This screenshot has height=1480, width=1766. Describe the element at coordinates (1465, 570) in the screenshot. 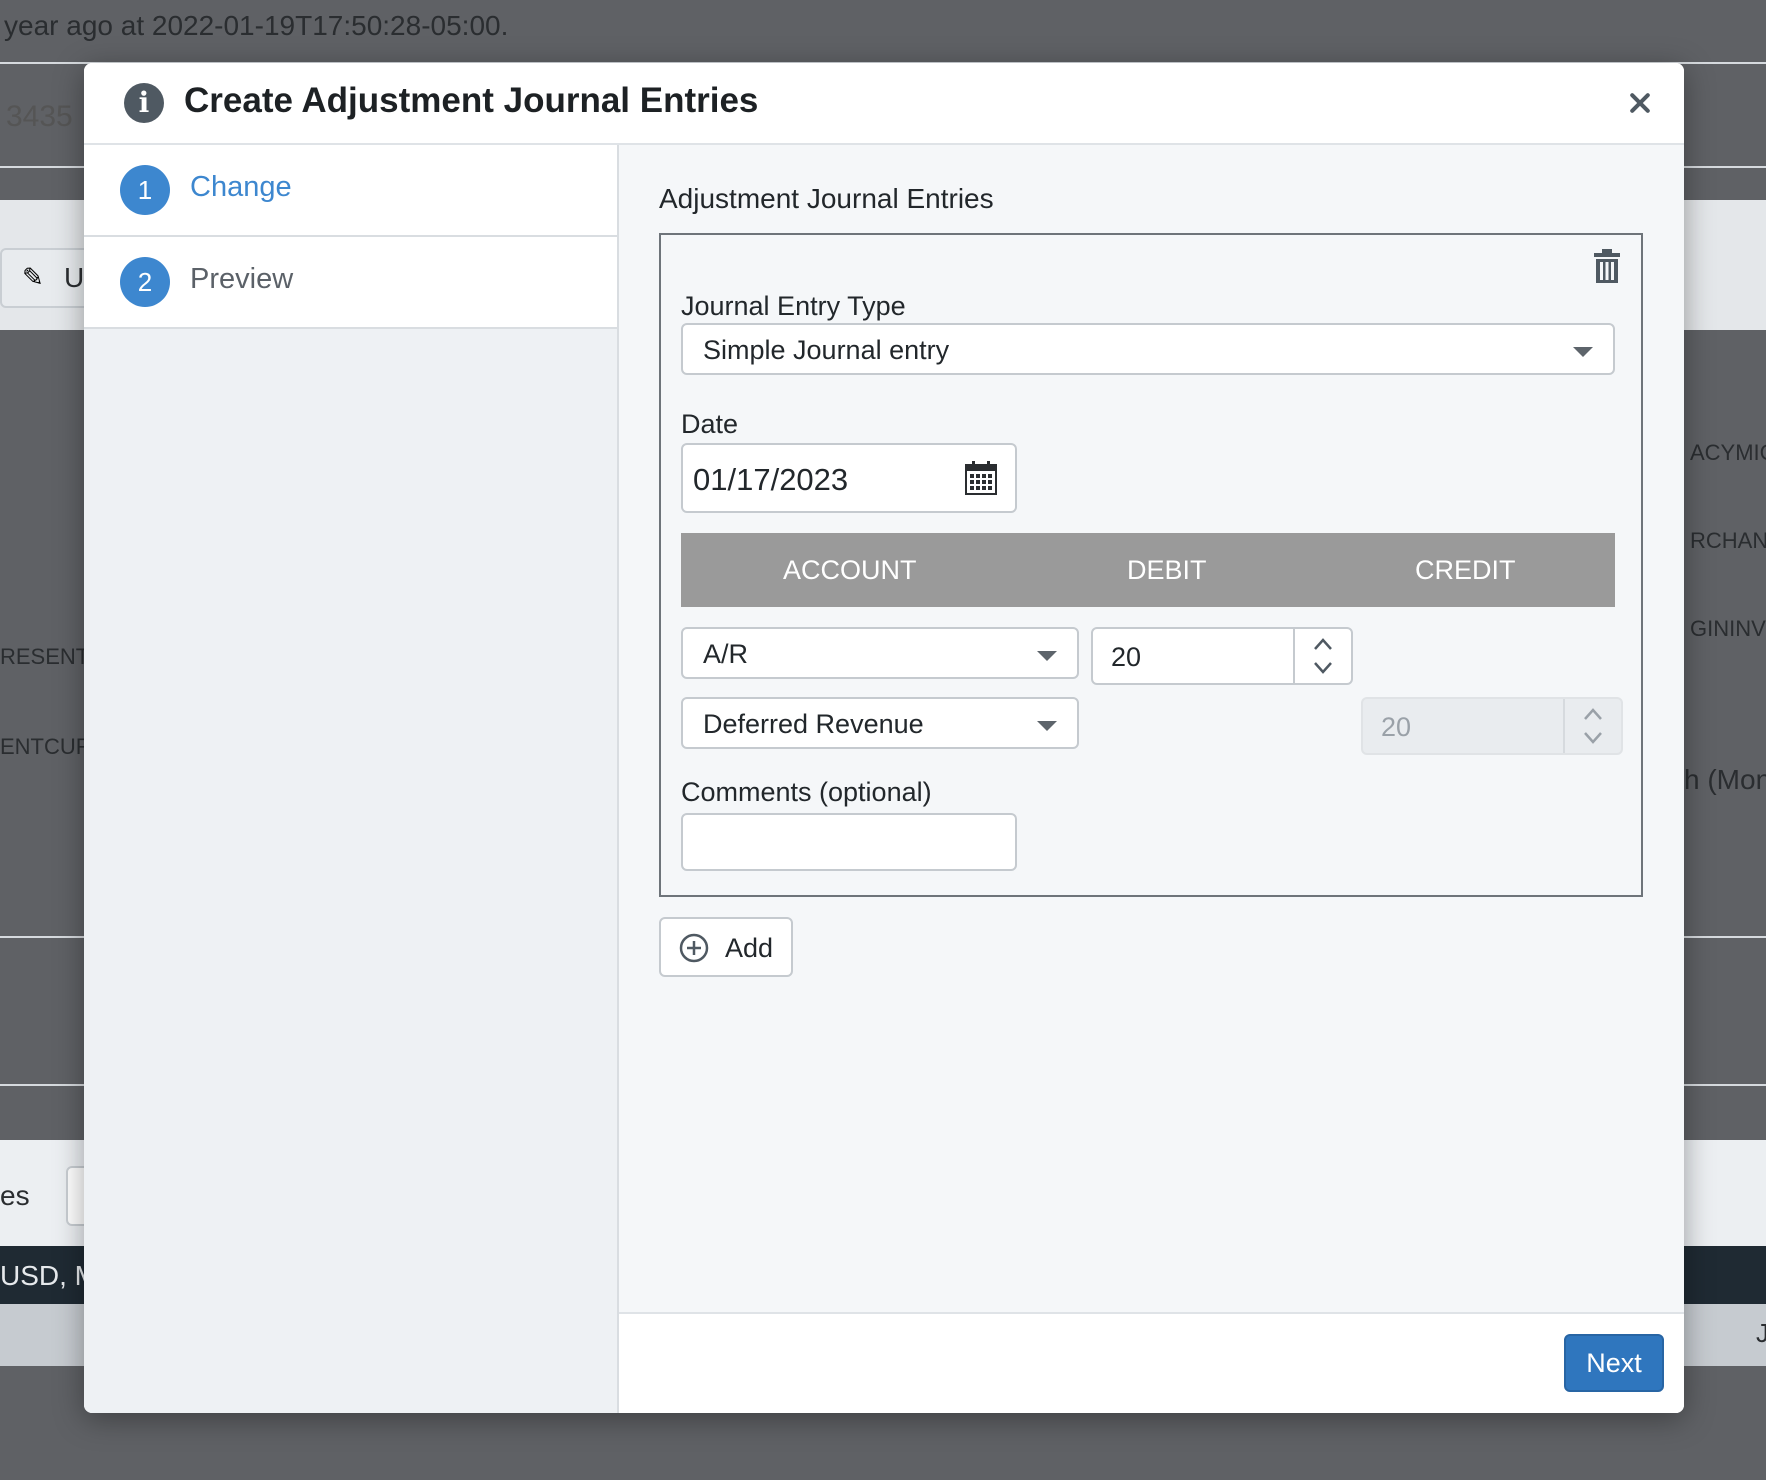

I see `header-credit: CREDIT` at that location.